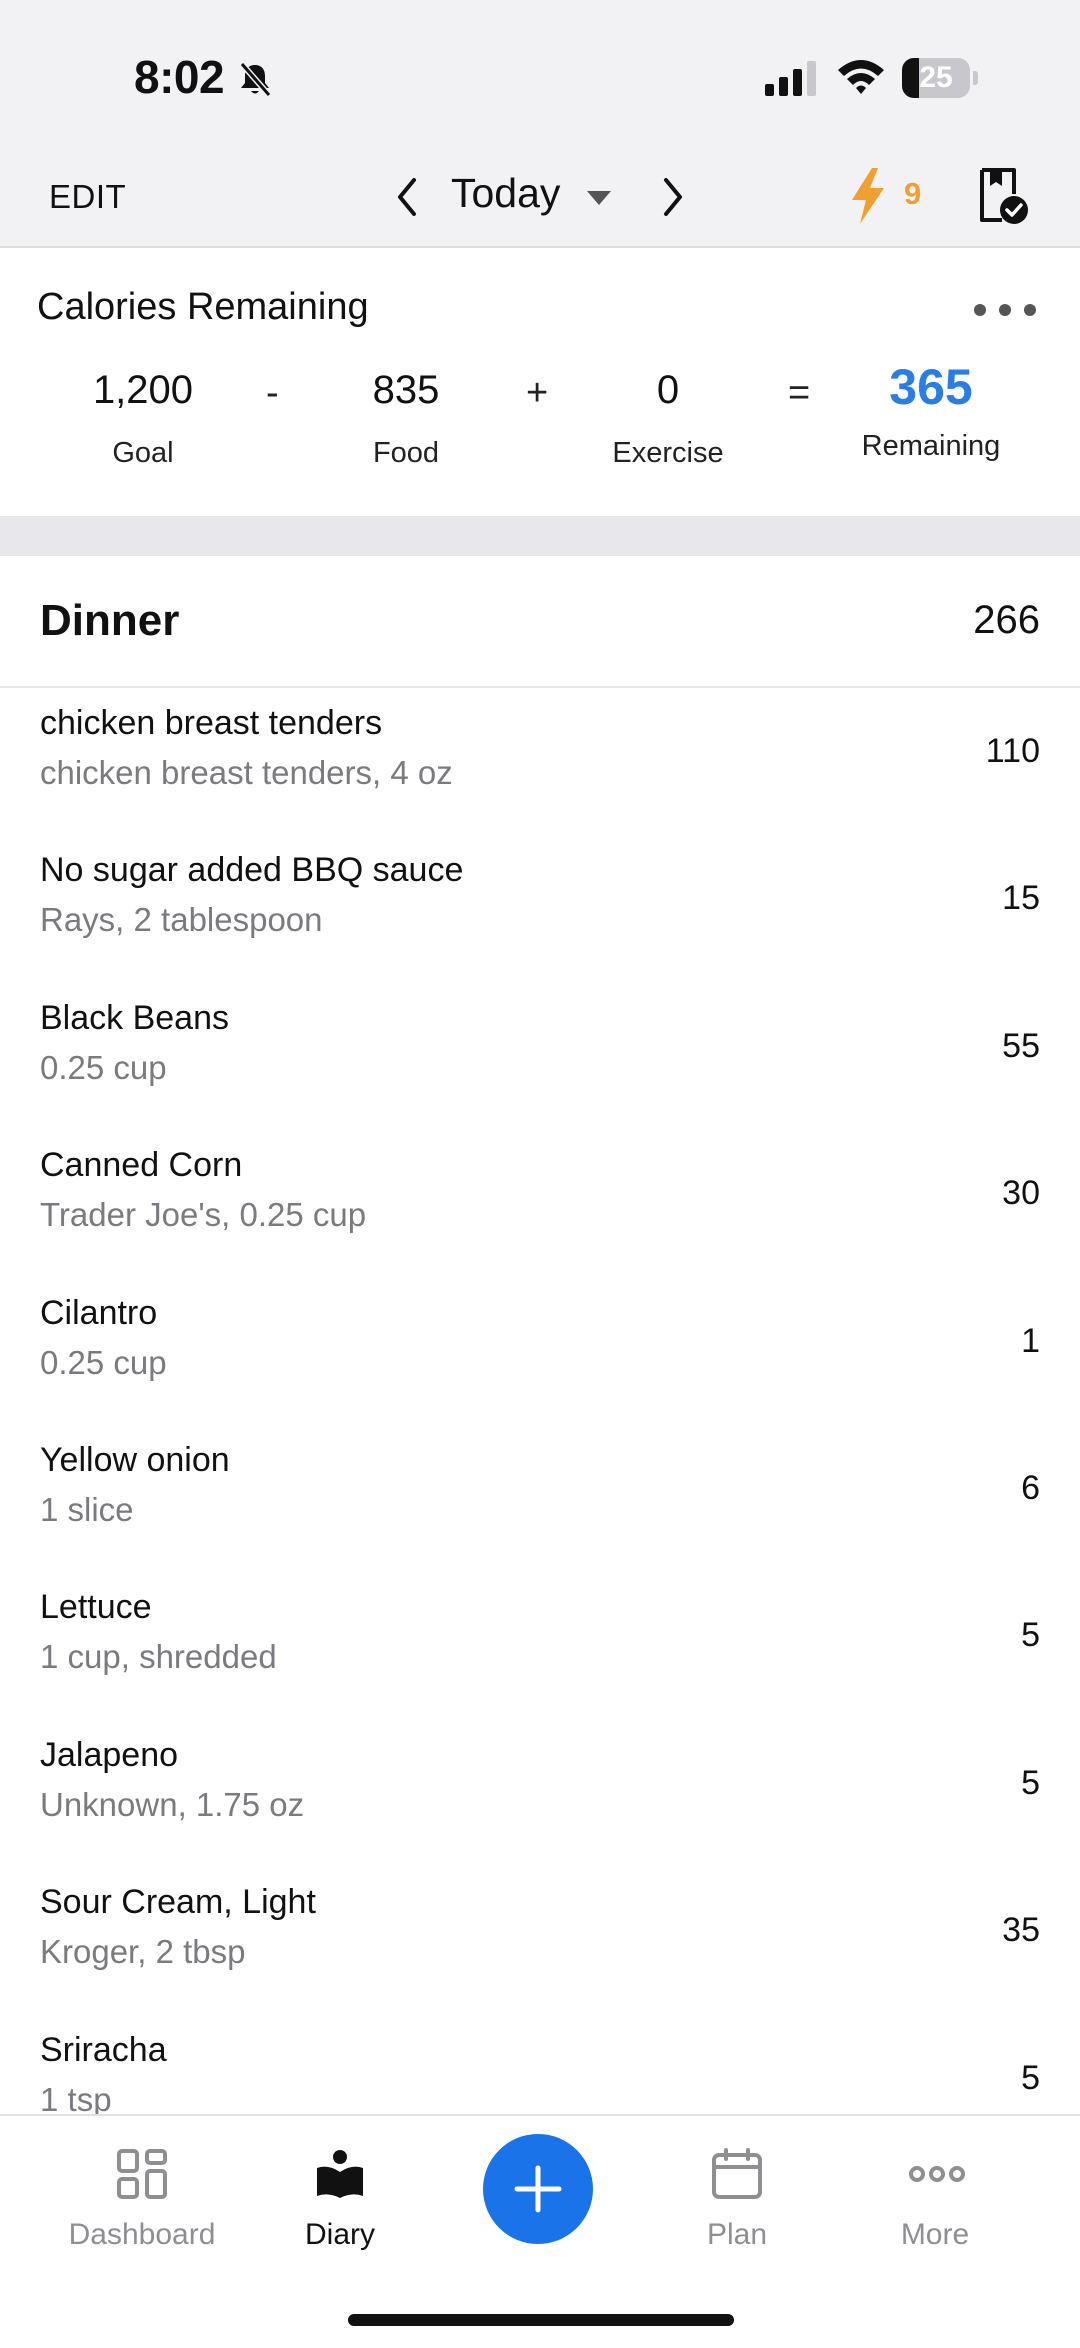  What do you see at coordinates (134, 1017) in the screenshot?
I see `food-name: Black Beans` at bounding box center [134, 1017].